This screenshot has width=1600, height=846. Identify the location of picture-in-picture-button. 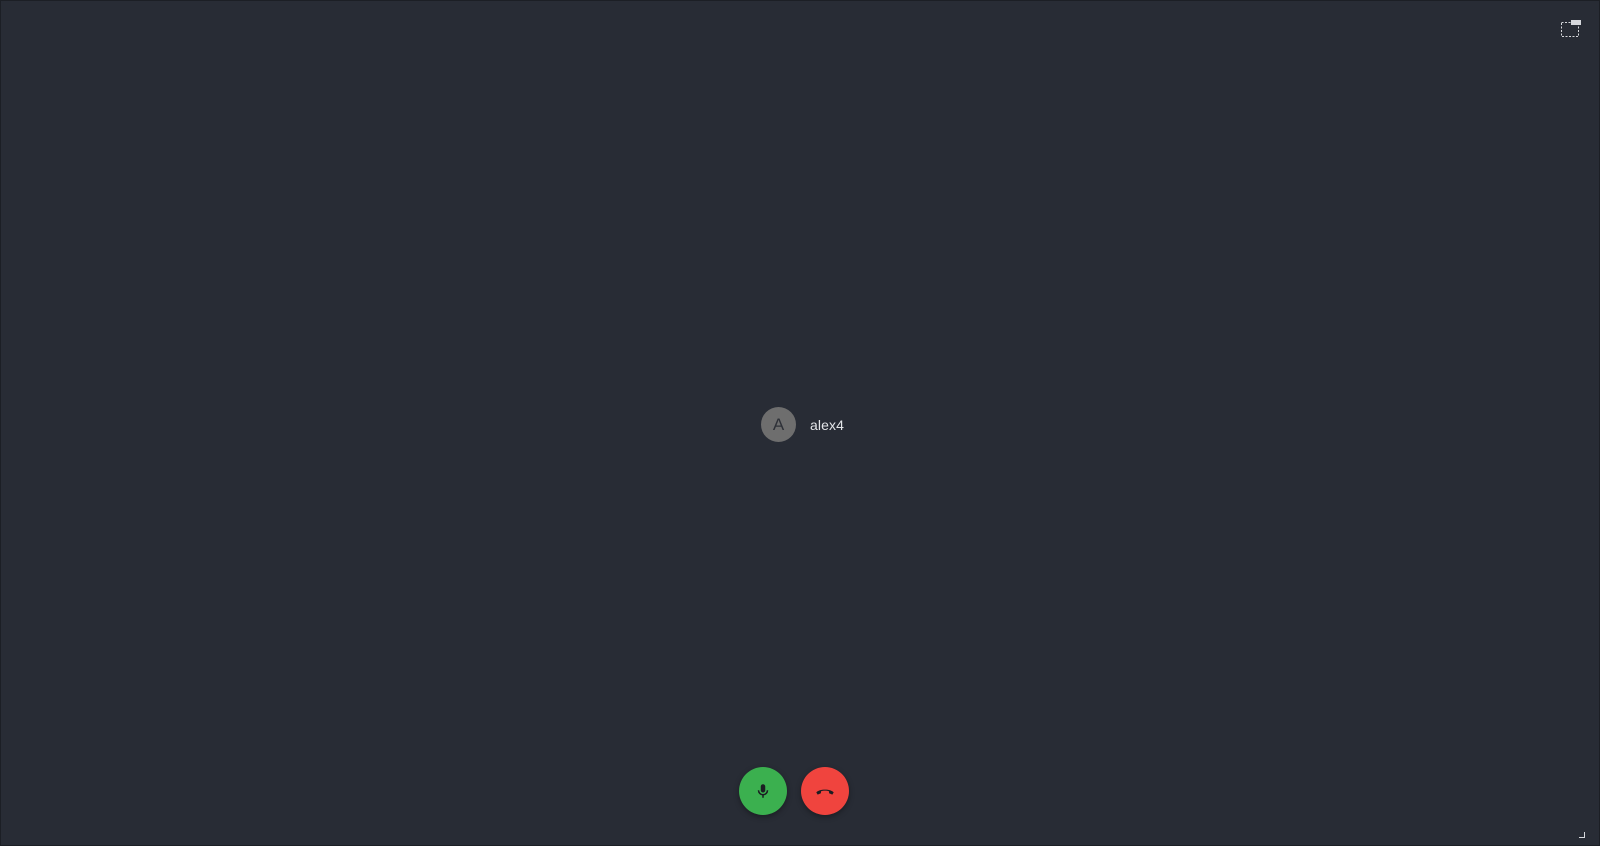
(1571, 29).